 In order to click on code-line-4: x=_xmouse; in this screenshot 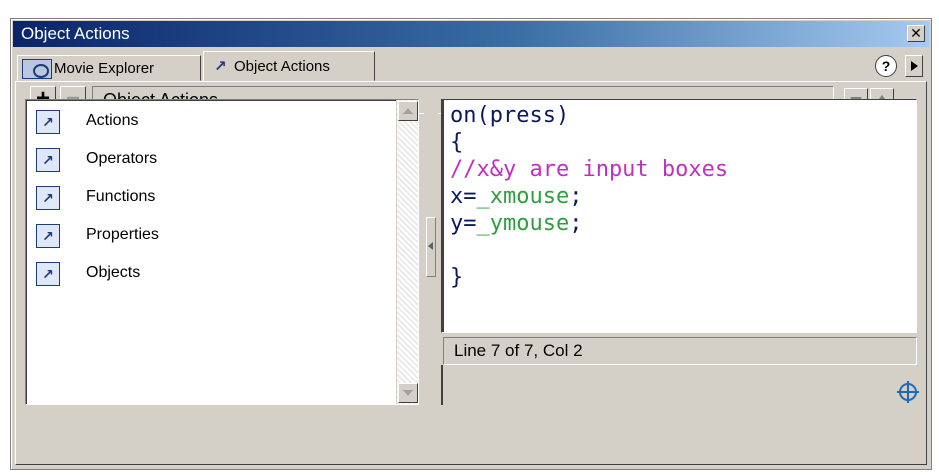, I will do `click(516, 196)`.